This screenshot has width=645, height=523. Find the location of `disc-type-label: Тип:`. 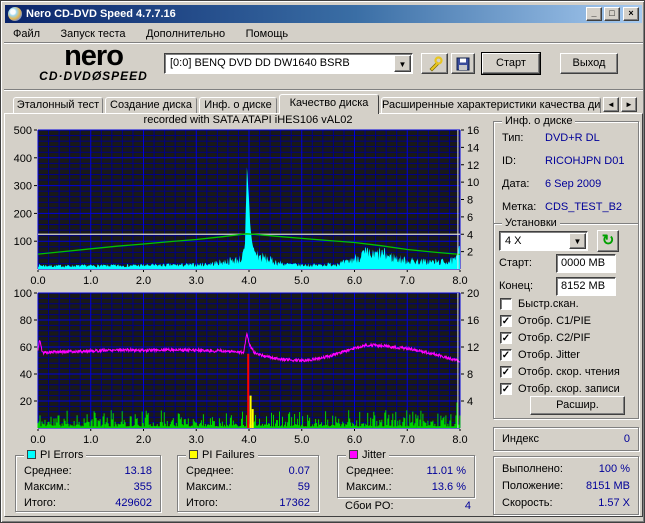

disc-type-label: Тип: is located at coordinates (513, 138).